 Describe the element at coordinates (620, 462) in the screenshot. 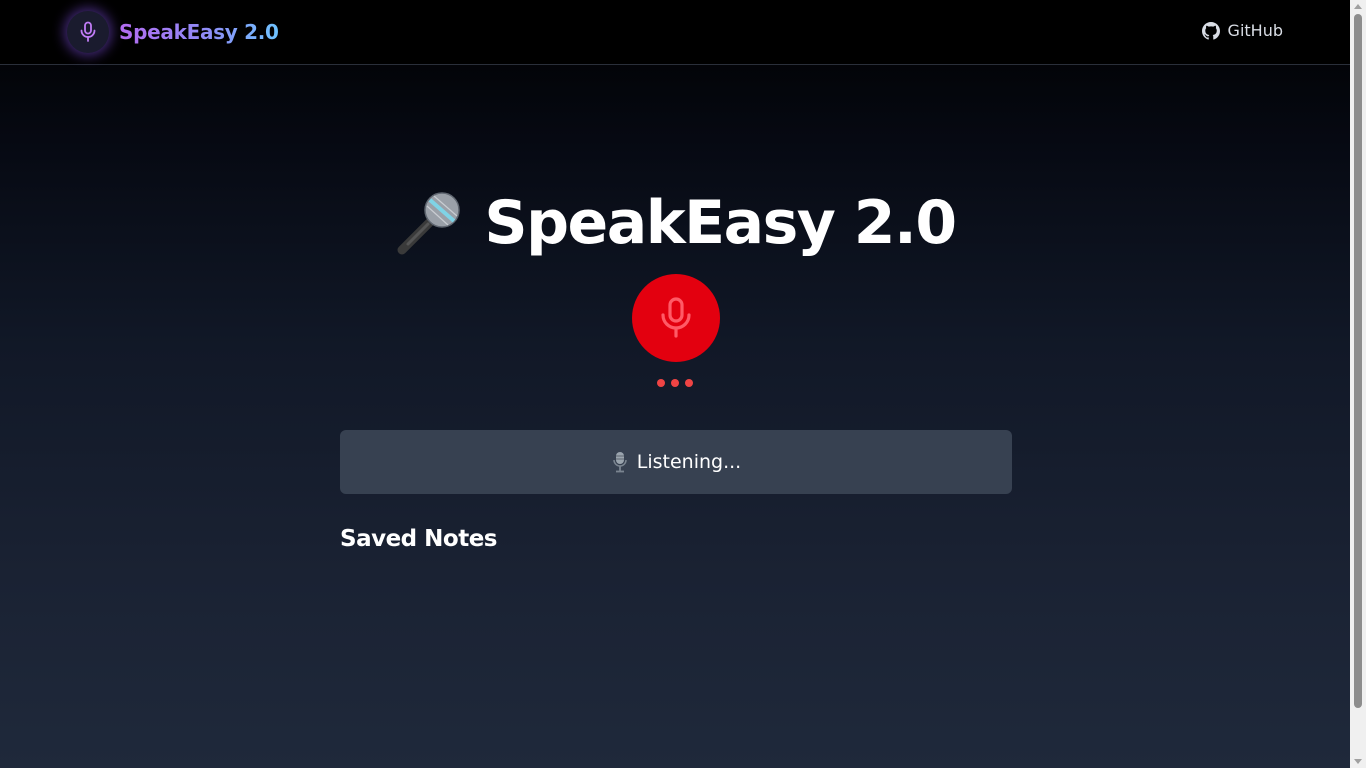

I see `studio-microphone-icon` at that location.